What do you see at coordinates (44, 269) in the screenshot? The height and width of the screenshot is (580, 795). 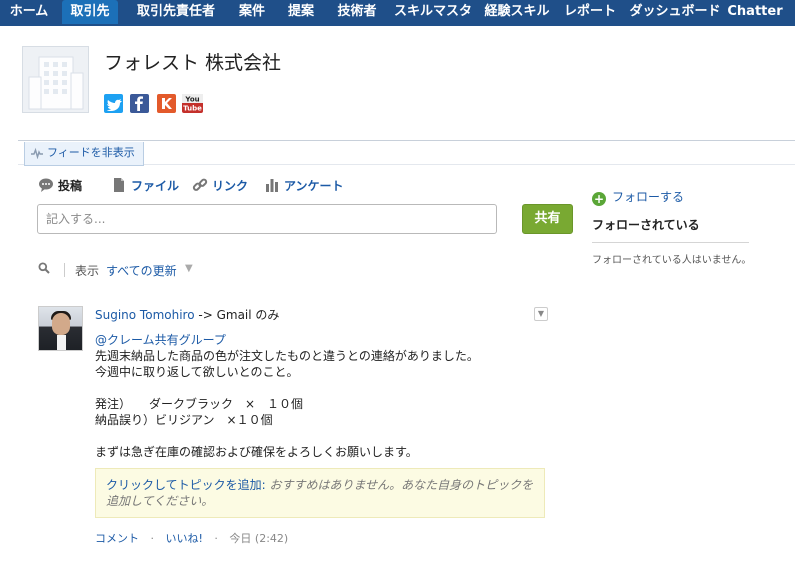 I see `search-icon` at bounding box center [44, 269].